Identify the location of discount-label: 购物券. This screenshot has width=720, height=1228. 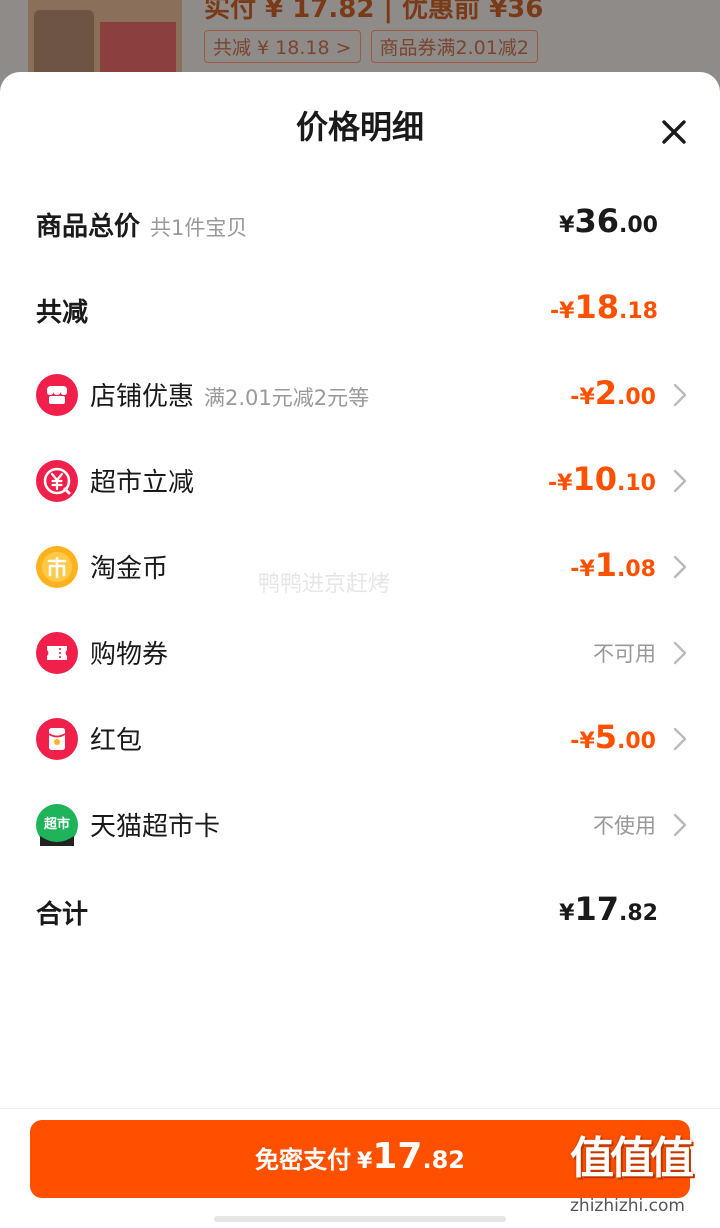
(129, 652).